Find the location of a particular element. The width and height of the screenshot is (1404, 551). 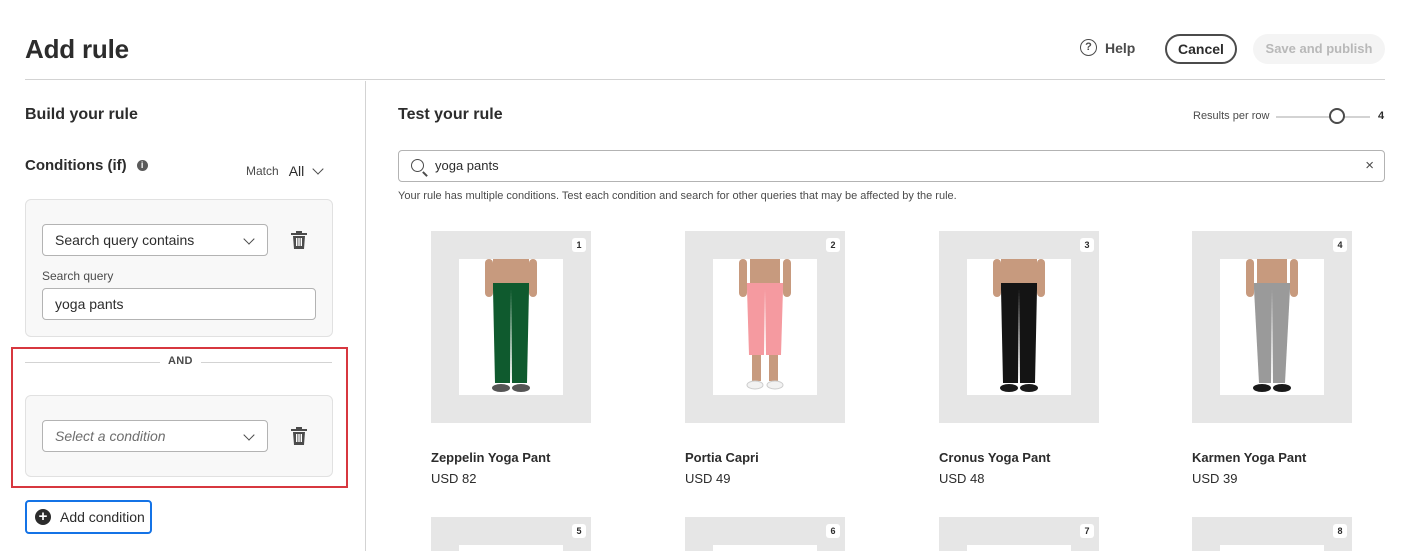

add-condition-button: + Add condition is located at coordinates (88, 517).